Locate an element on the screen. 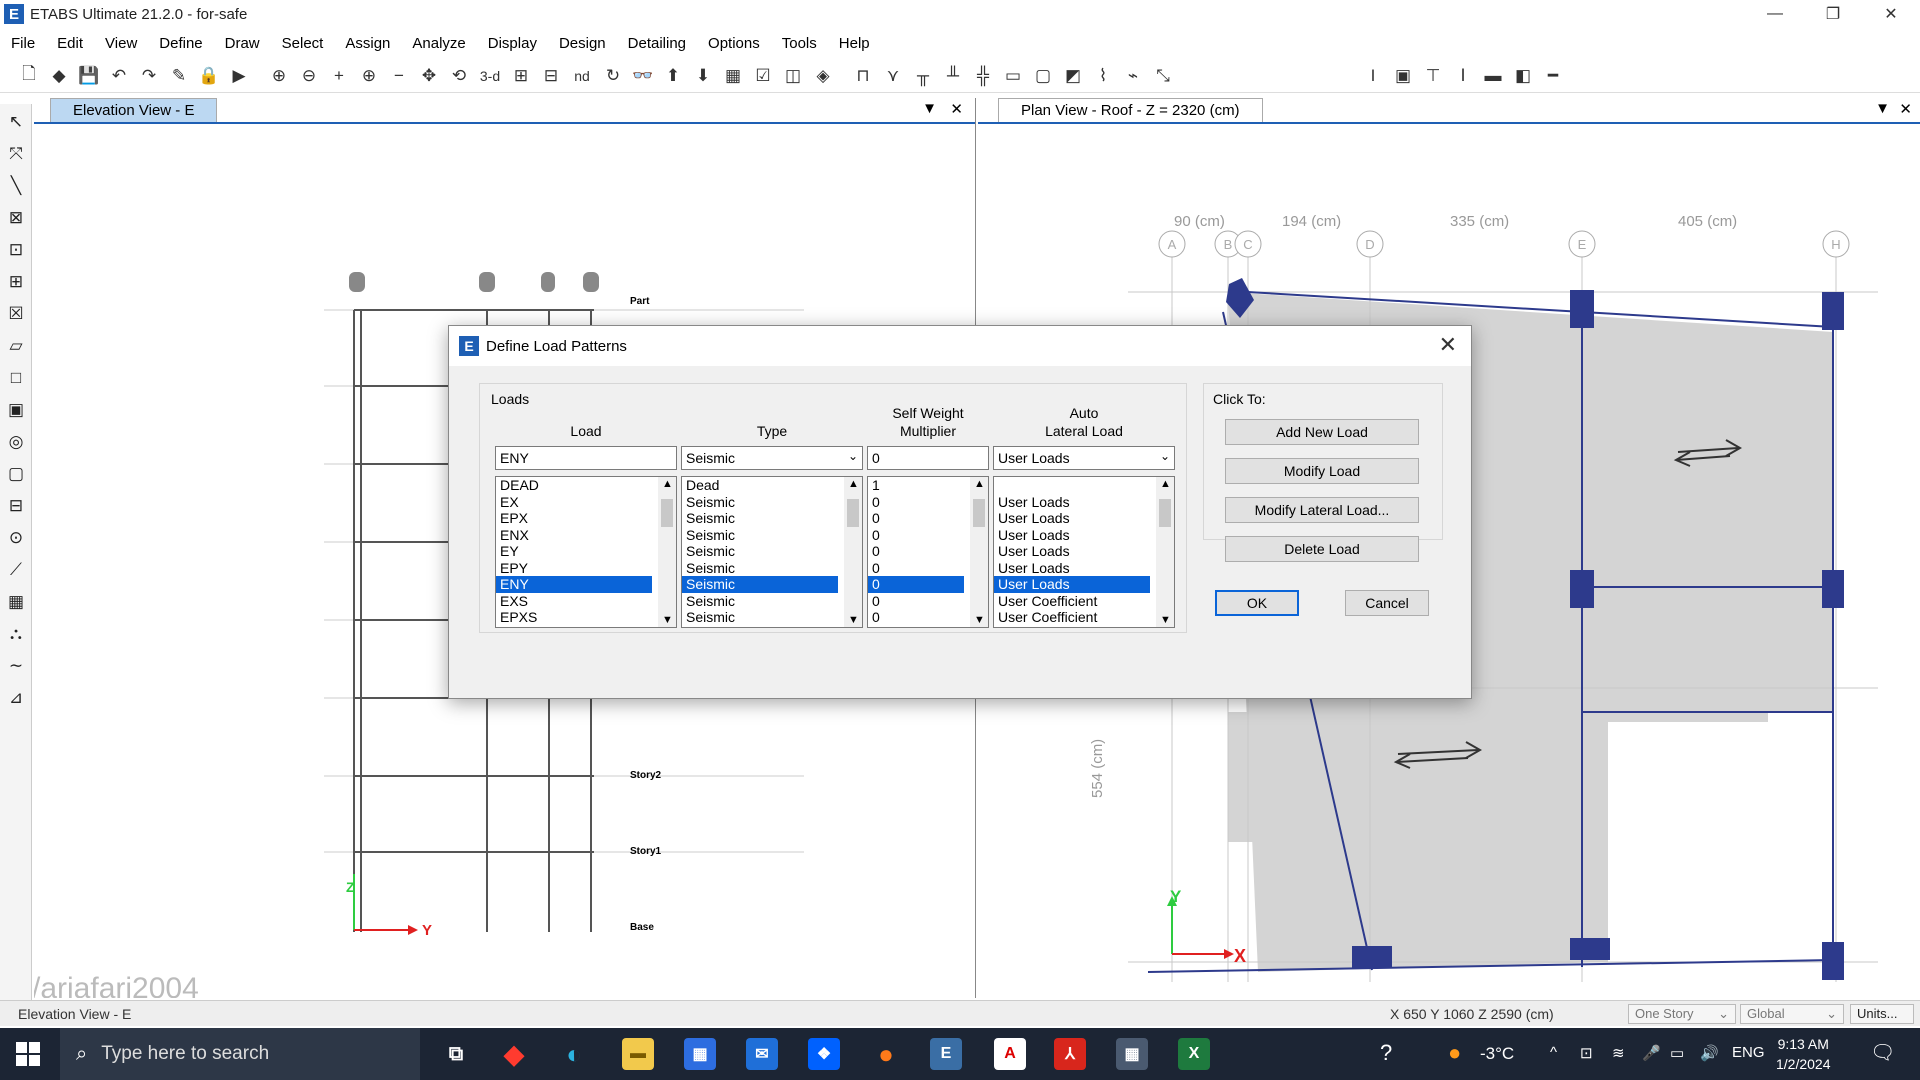 The image size is (1920, 1080). menu-analyze: Analyze is located at coordinates (438, 43).